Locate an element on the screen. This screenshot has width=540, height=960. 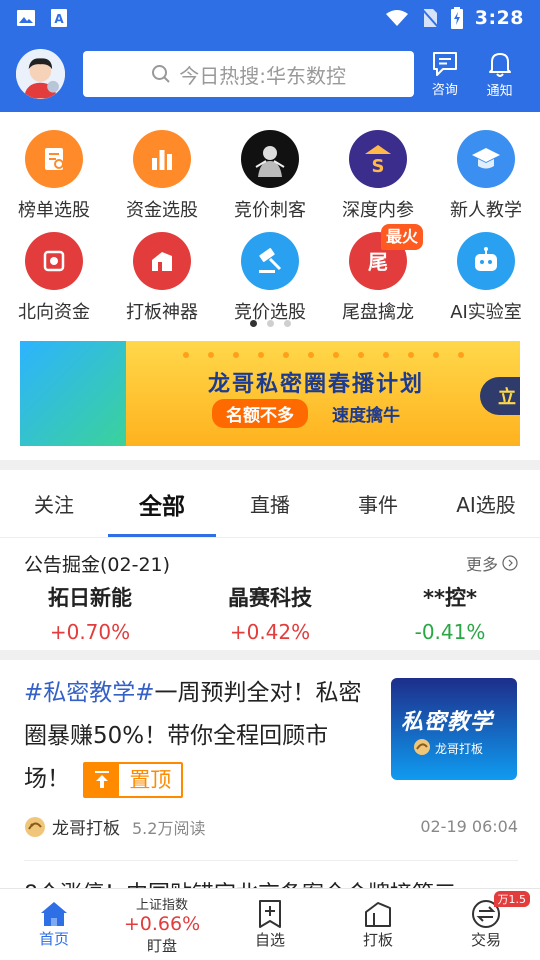
notify-label: 通知 is located at coordinates (499, 91).